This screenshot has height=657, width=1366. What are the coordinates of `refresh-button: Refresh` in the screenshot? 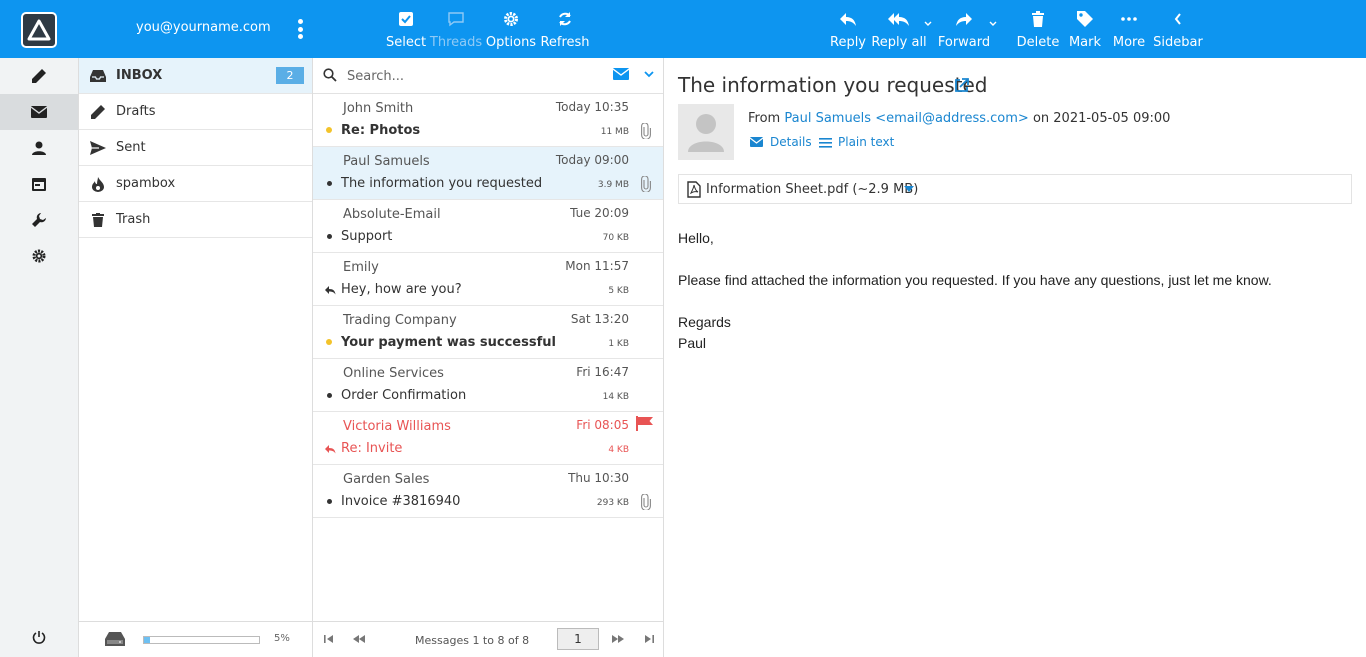 It's located at (565, 30).